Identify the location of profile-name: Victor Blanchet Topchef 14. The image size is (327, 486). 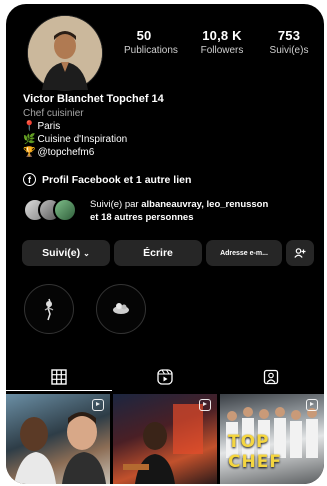
(93, 99).